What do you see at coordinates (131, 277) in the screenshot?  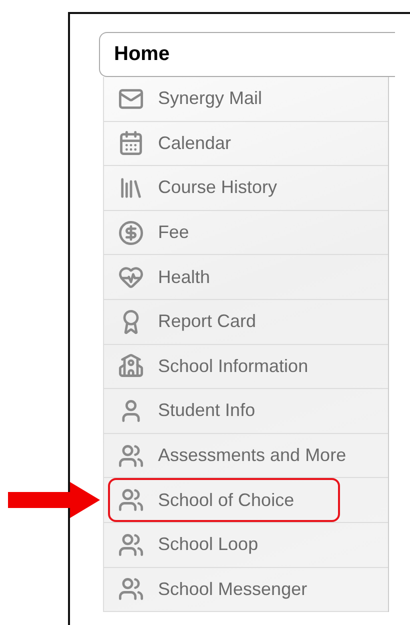 I see `heart-pulse-icon` at bounding box center [131, 277].